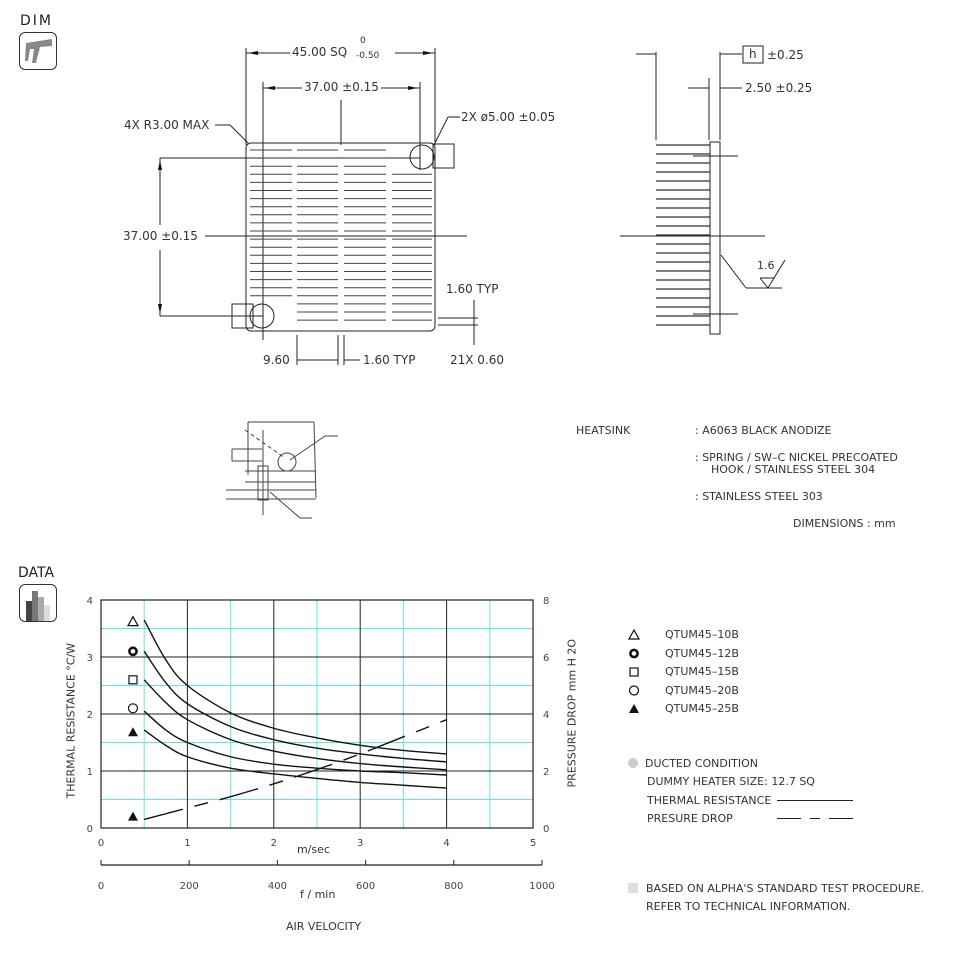 This screenshot has height=971, width=970. Describe the element at coordinates (759, 496) in the screenshot. I see `pin-material: : STAINLESS STEEL 303` at that location.